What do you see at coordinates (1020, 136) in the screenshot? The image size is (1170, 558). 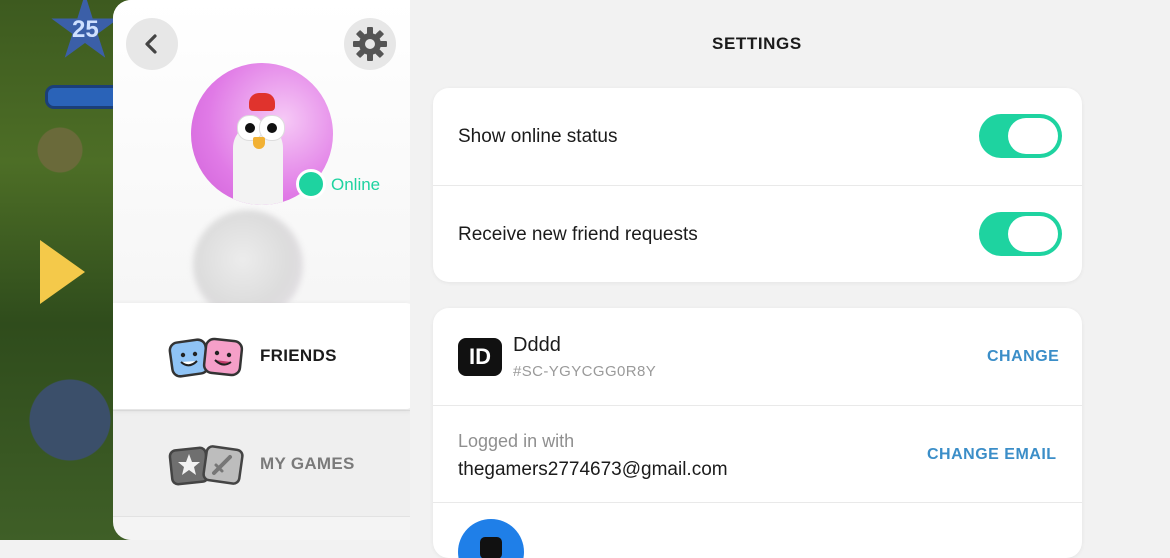 I see `online-status-toggle` at bounding box center [1020, 136].